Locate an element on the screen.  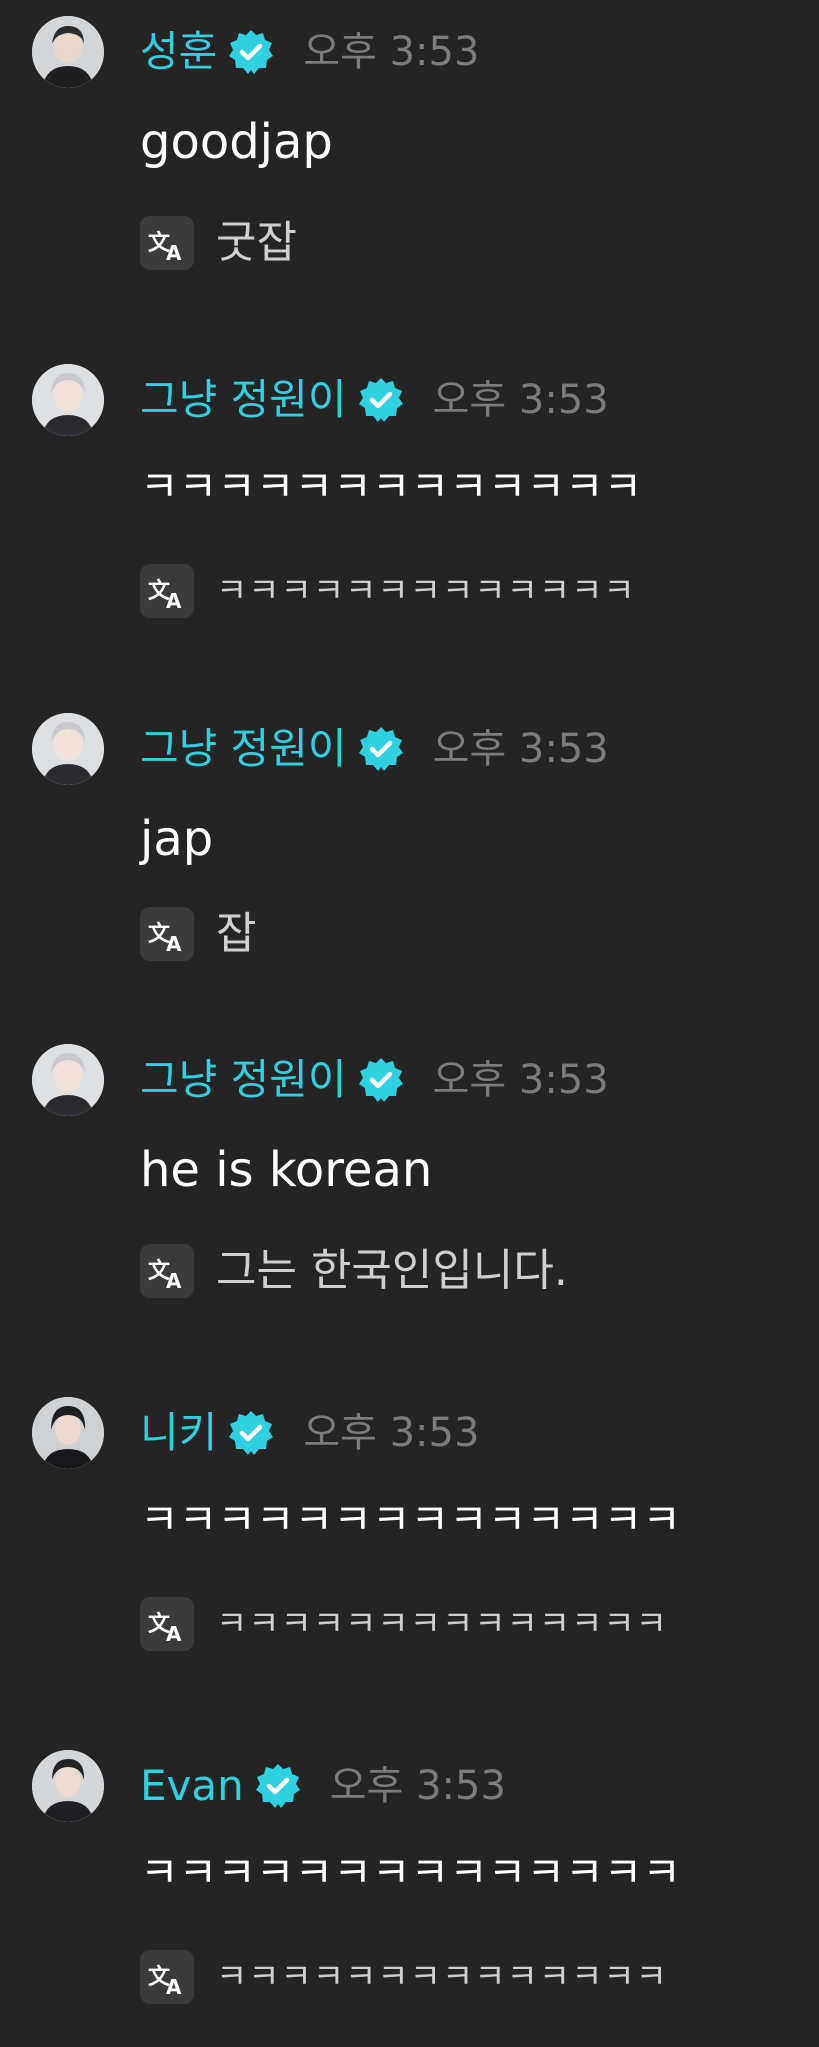
username: 성훈 is located at coordinates (178, 52).